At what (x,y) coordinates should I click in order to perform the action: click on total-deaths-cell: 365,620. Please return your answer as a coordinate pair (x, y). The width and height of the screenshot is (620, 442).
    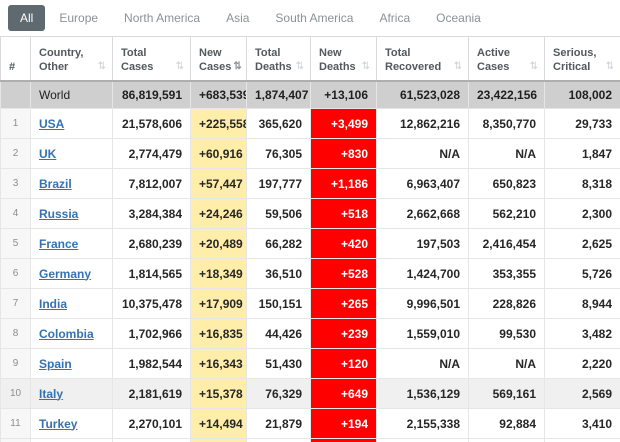
    Looking at the image, I should click on (278, 123).